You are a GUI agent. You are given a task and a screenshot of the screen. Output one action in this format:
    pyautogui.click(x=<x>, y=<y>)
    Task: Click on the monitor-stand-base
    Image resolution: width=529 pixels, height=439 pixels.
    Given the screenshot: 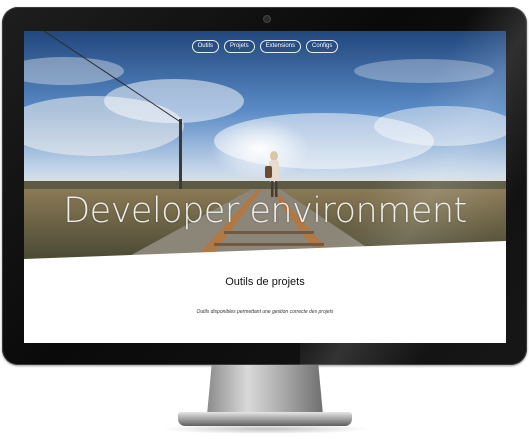 What is the action you would take?
    pyautogui.click(x=265, y=419)
    